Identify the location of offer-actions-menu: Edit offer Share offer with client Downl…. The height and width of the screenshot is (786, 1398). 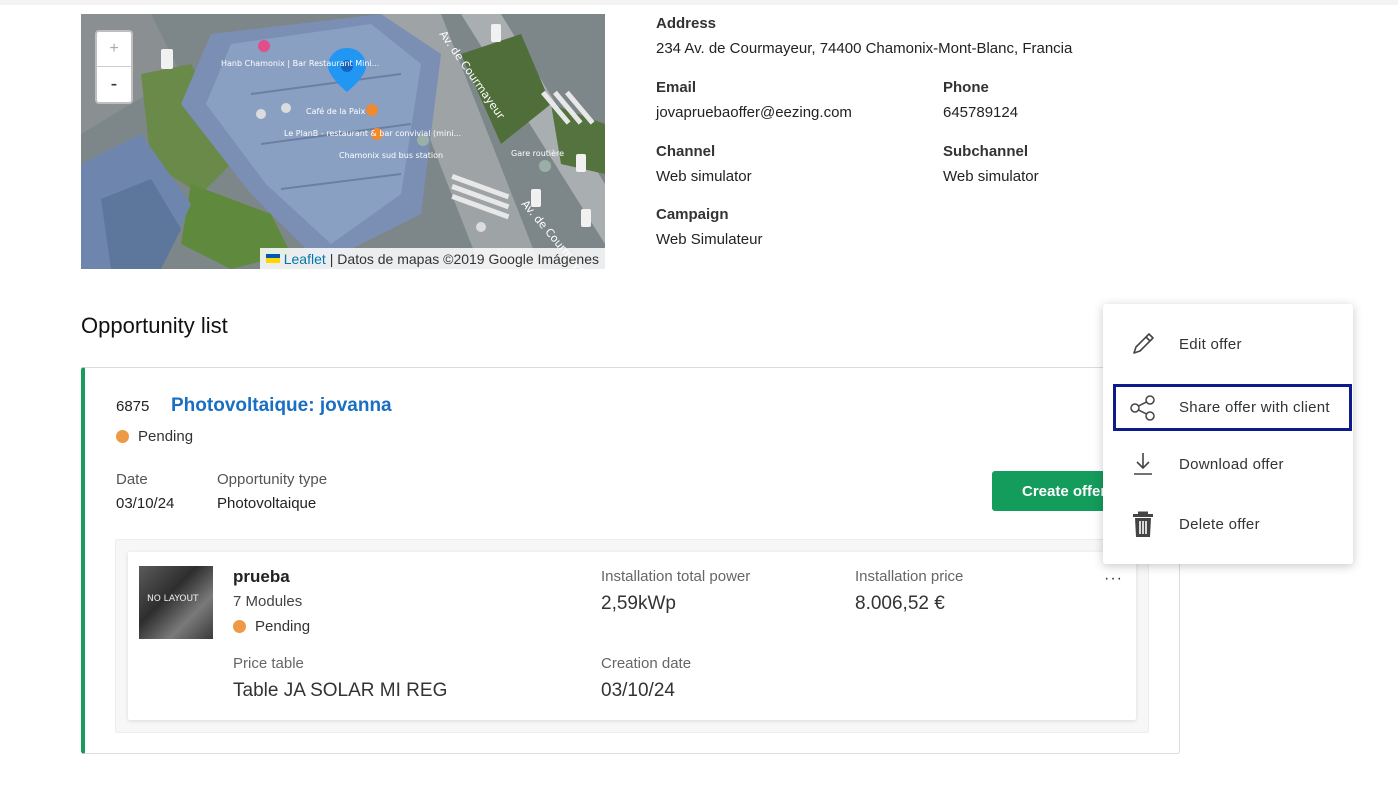
(1228, 434).